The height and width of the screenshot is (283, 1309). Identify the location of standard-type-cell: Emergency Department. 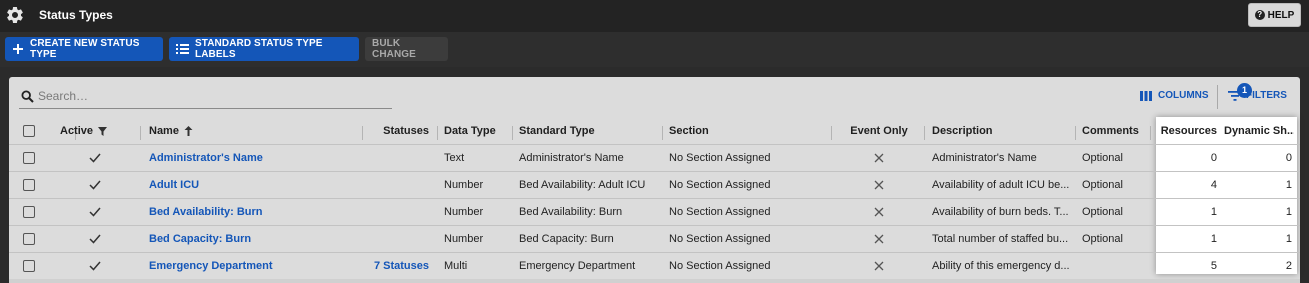
(577, 266).